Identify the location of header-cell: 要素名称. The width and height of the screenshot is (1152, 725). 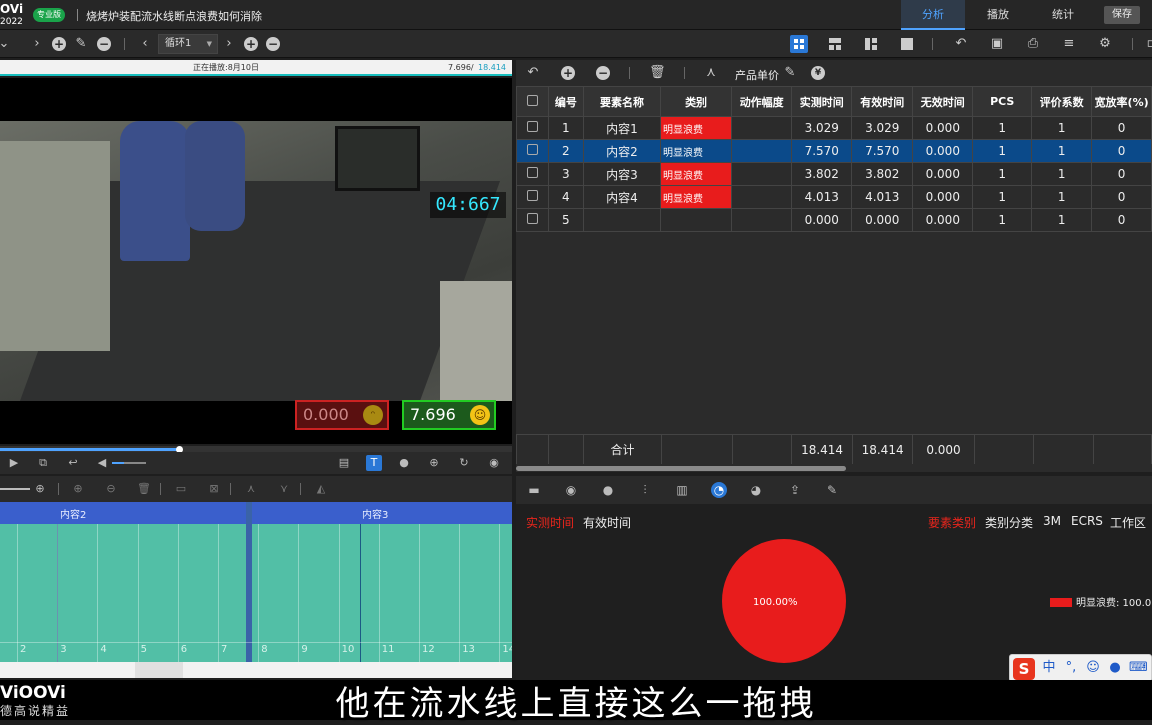
(621, 101).